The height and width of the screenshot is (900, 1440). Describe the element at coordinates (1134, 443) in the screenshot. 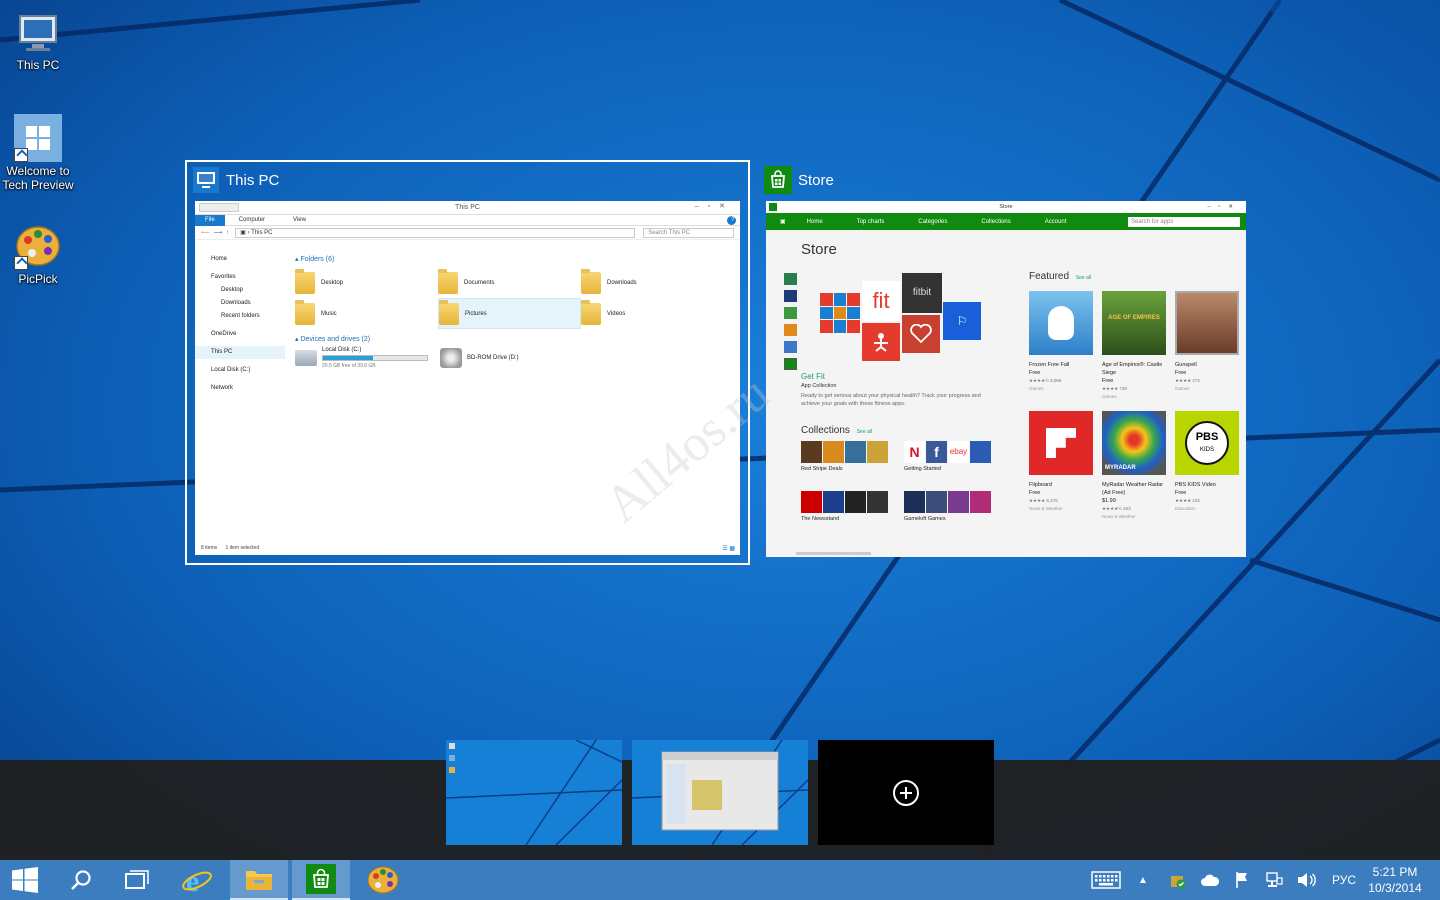

I see `app-tile-myradar: MYRADAR` at that location.